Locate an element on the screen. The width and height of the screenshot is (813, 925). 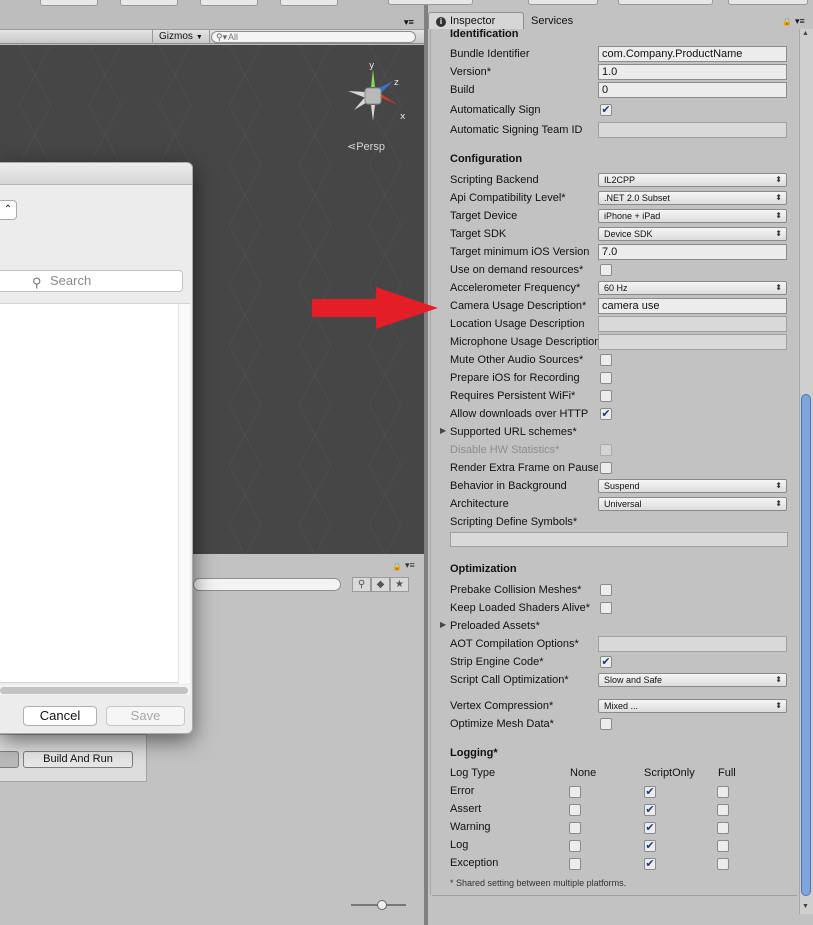
save-button: Save is located at coordinates (145, 716).